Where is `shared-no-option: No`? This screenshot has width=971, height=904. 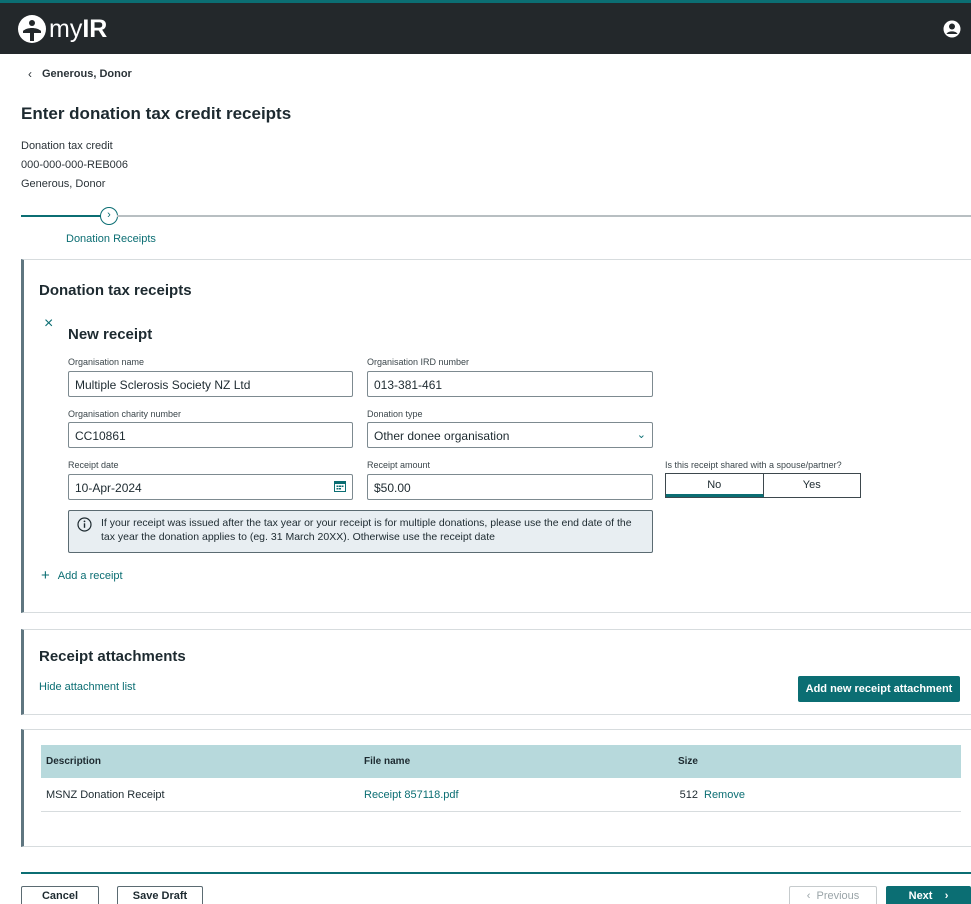
shared-no-option: No is located at coordinates (715, 485).